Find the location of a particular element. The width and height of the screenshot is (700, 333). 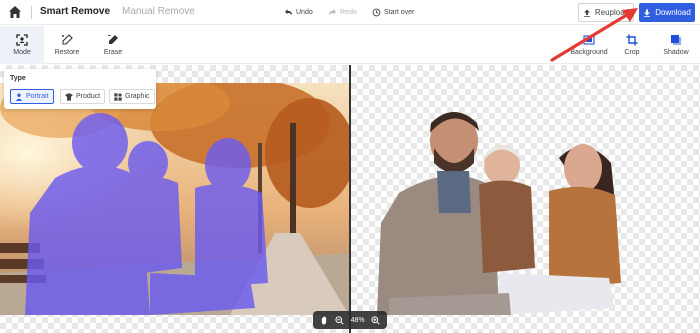

hand-icon is located at coordinates (324, 320).